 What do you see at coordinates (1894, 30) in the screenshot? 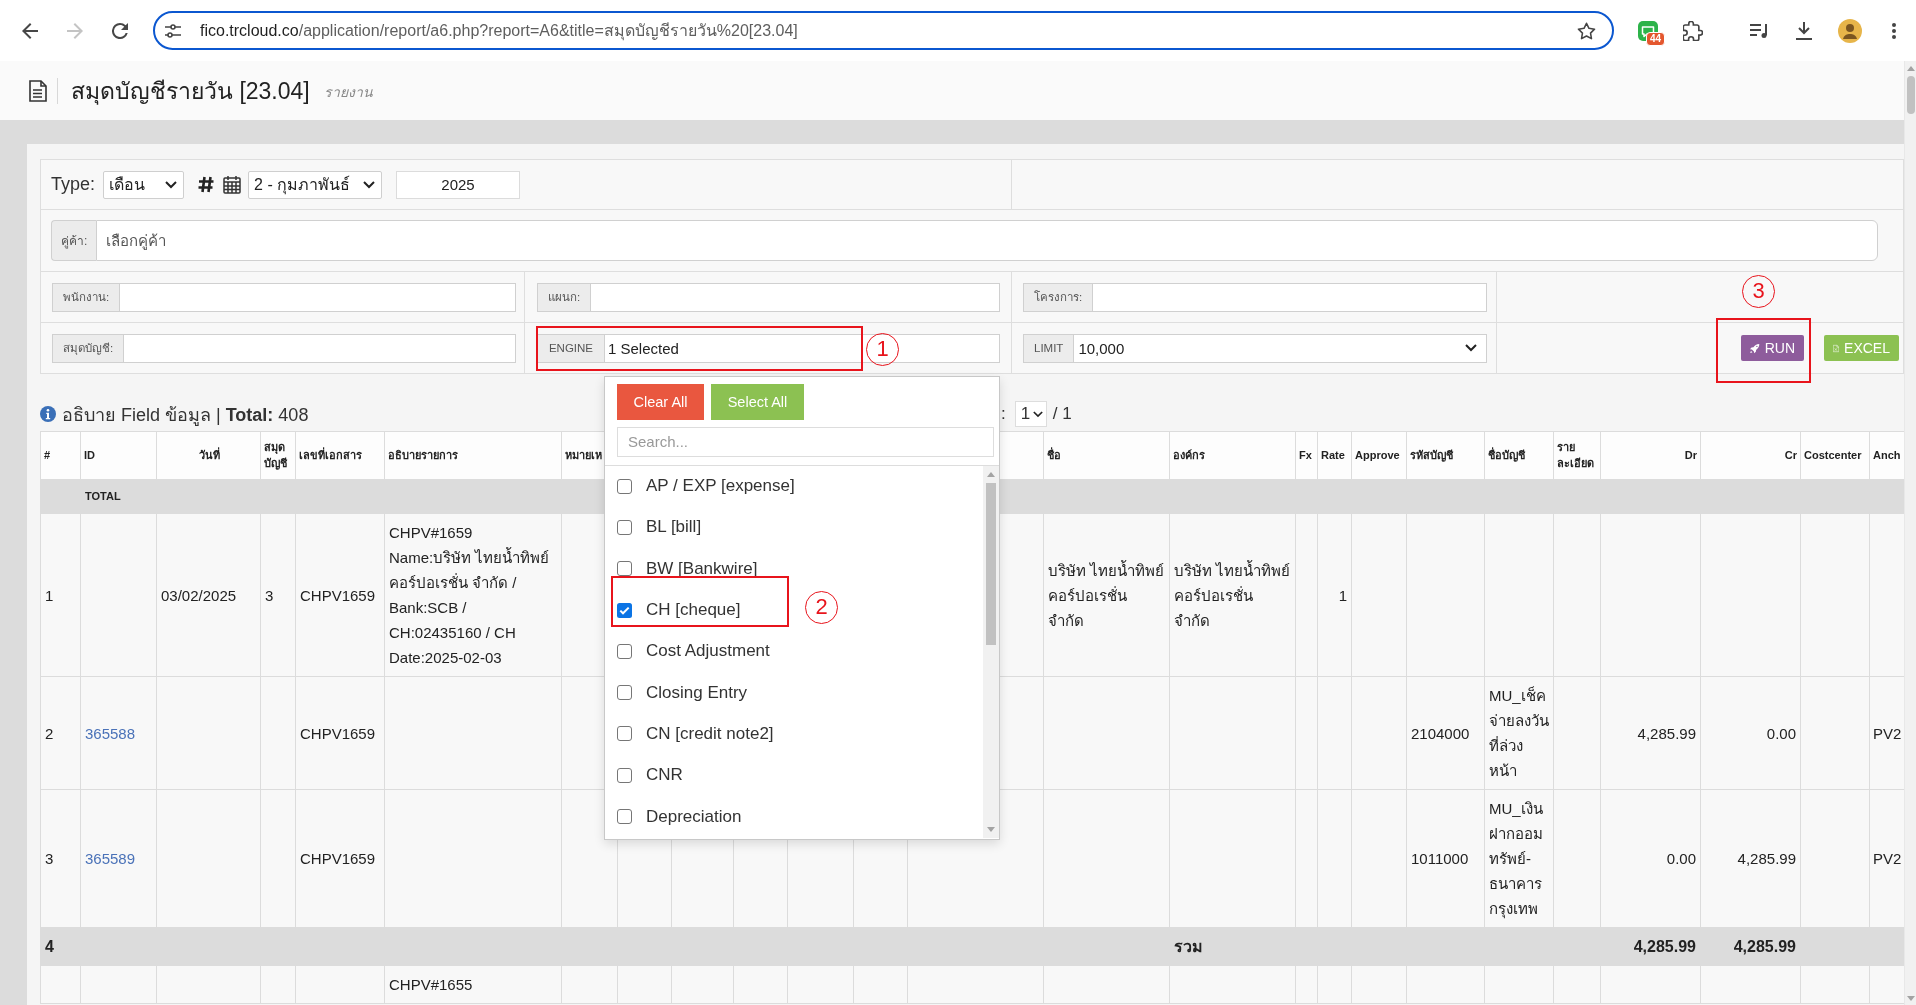
I see `kebab-menu-icon` at bounding box center [1894, 30].